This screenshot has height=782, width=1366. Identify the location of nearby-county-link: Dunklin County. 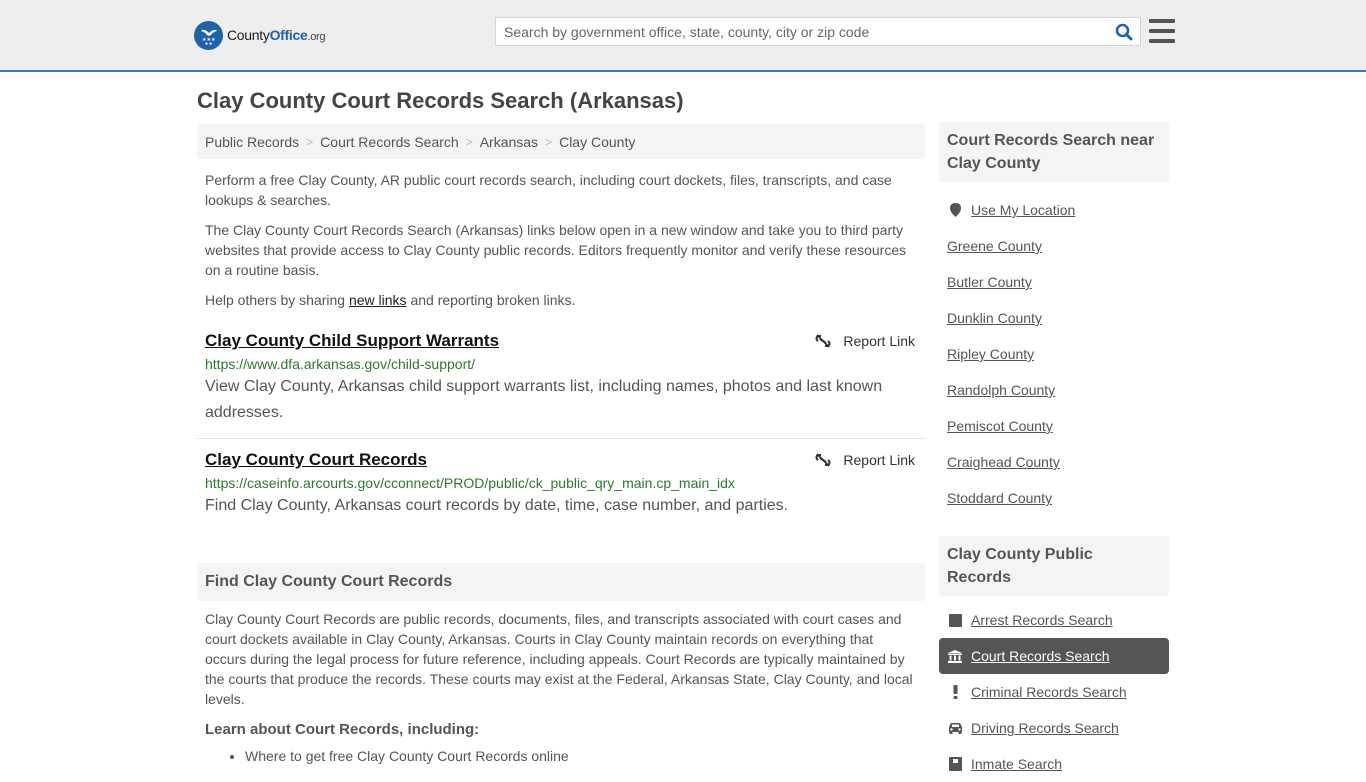
(994, 318).